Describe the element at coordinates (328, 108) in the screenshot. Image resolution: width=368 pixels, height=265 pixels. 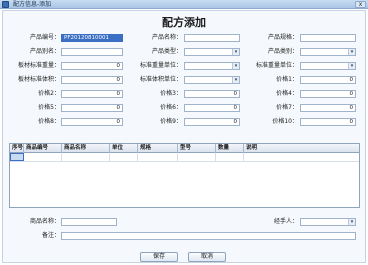
I see `price7-field: 0` at that location.